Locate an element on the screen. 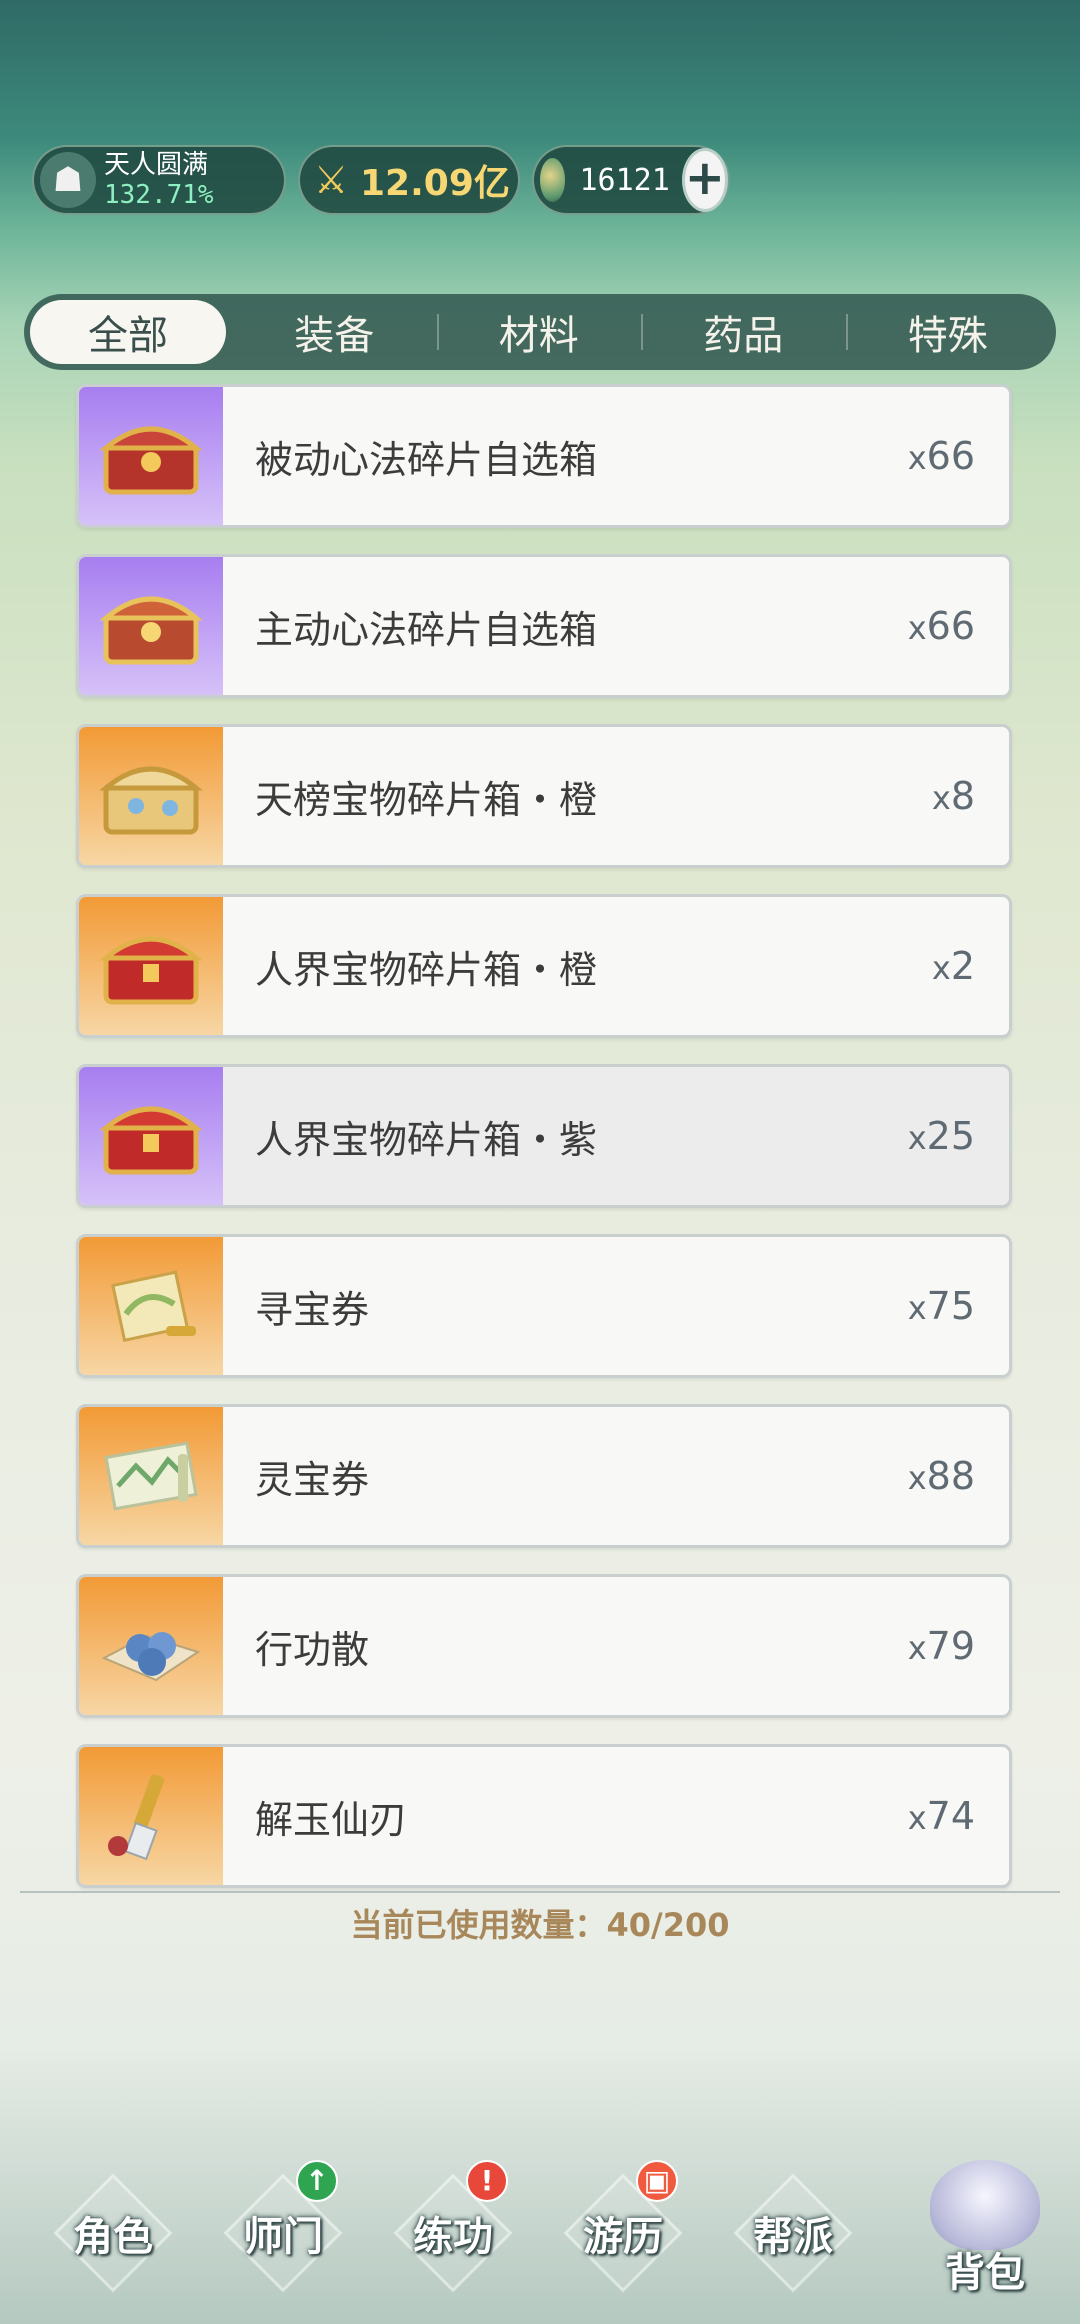  item-name: 灵宝券 is located at coordinates (312, 1479).